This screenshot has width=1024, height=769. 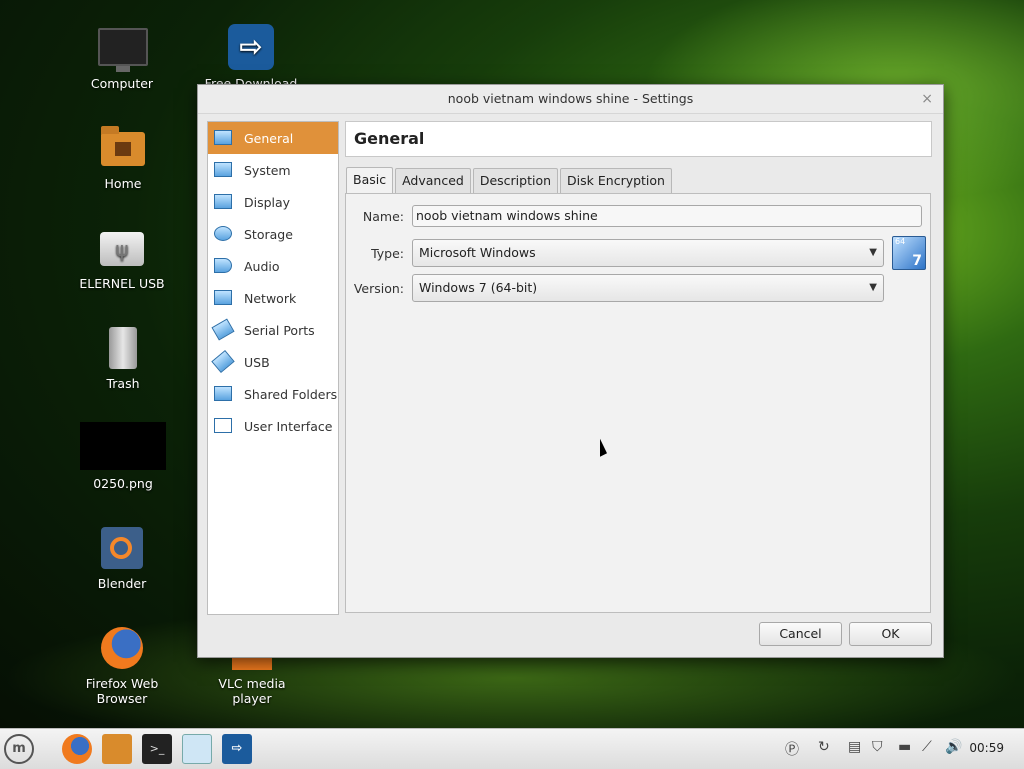 I want to click on sidebar-item-shared-folders: Shared Folders, so click(x=273, y=394).